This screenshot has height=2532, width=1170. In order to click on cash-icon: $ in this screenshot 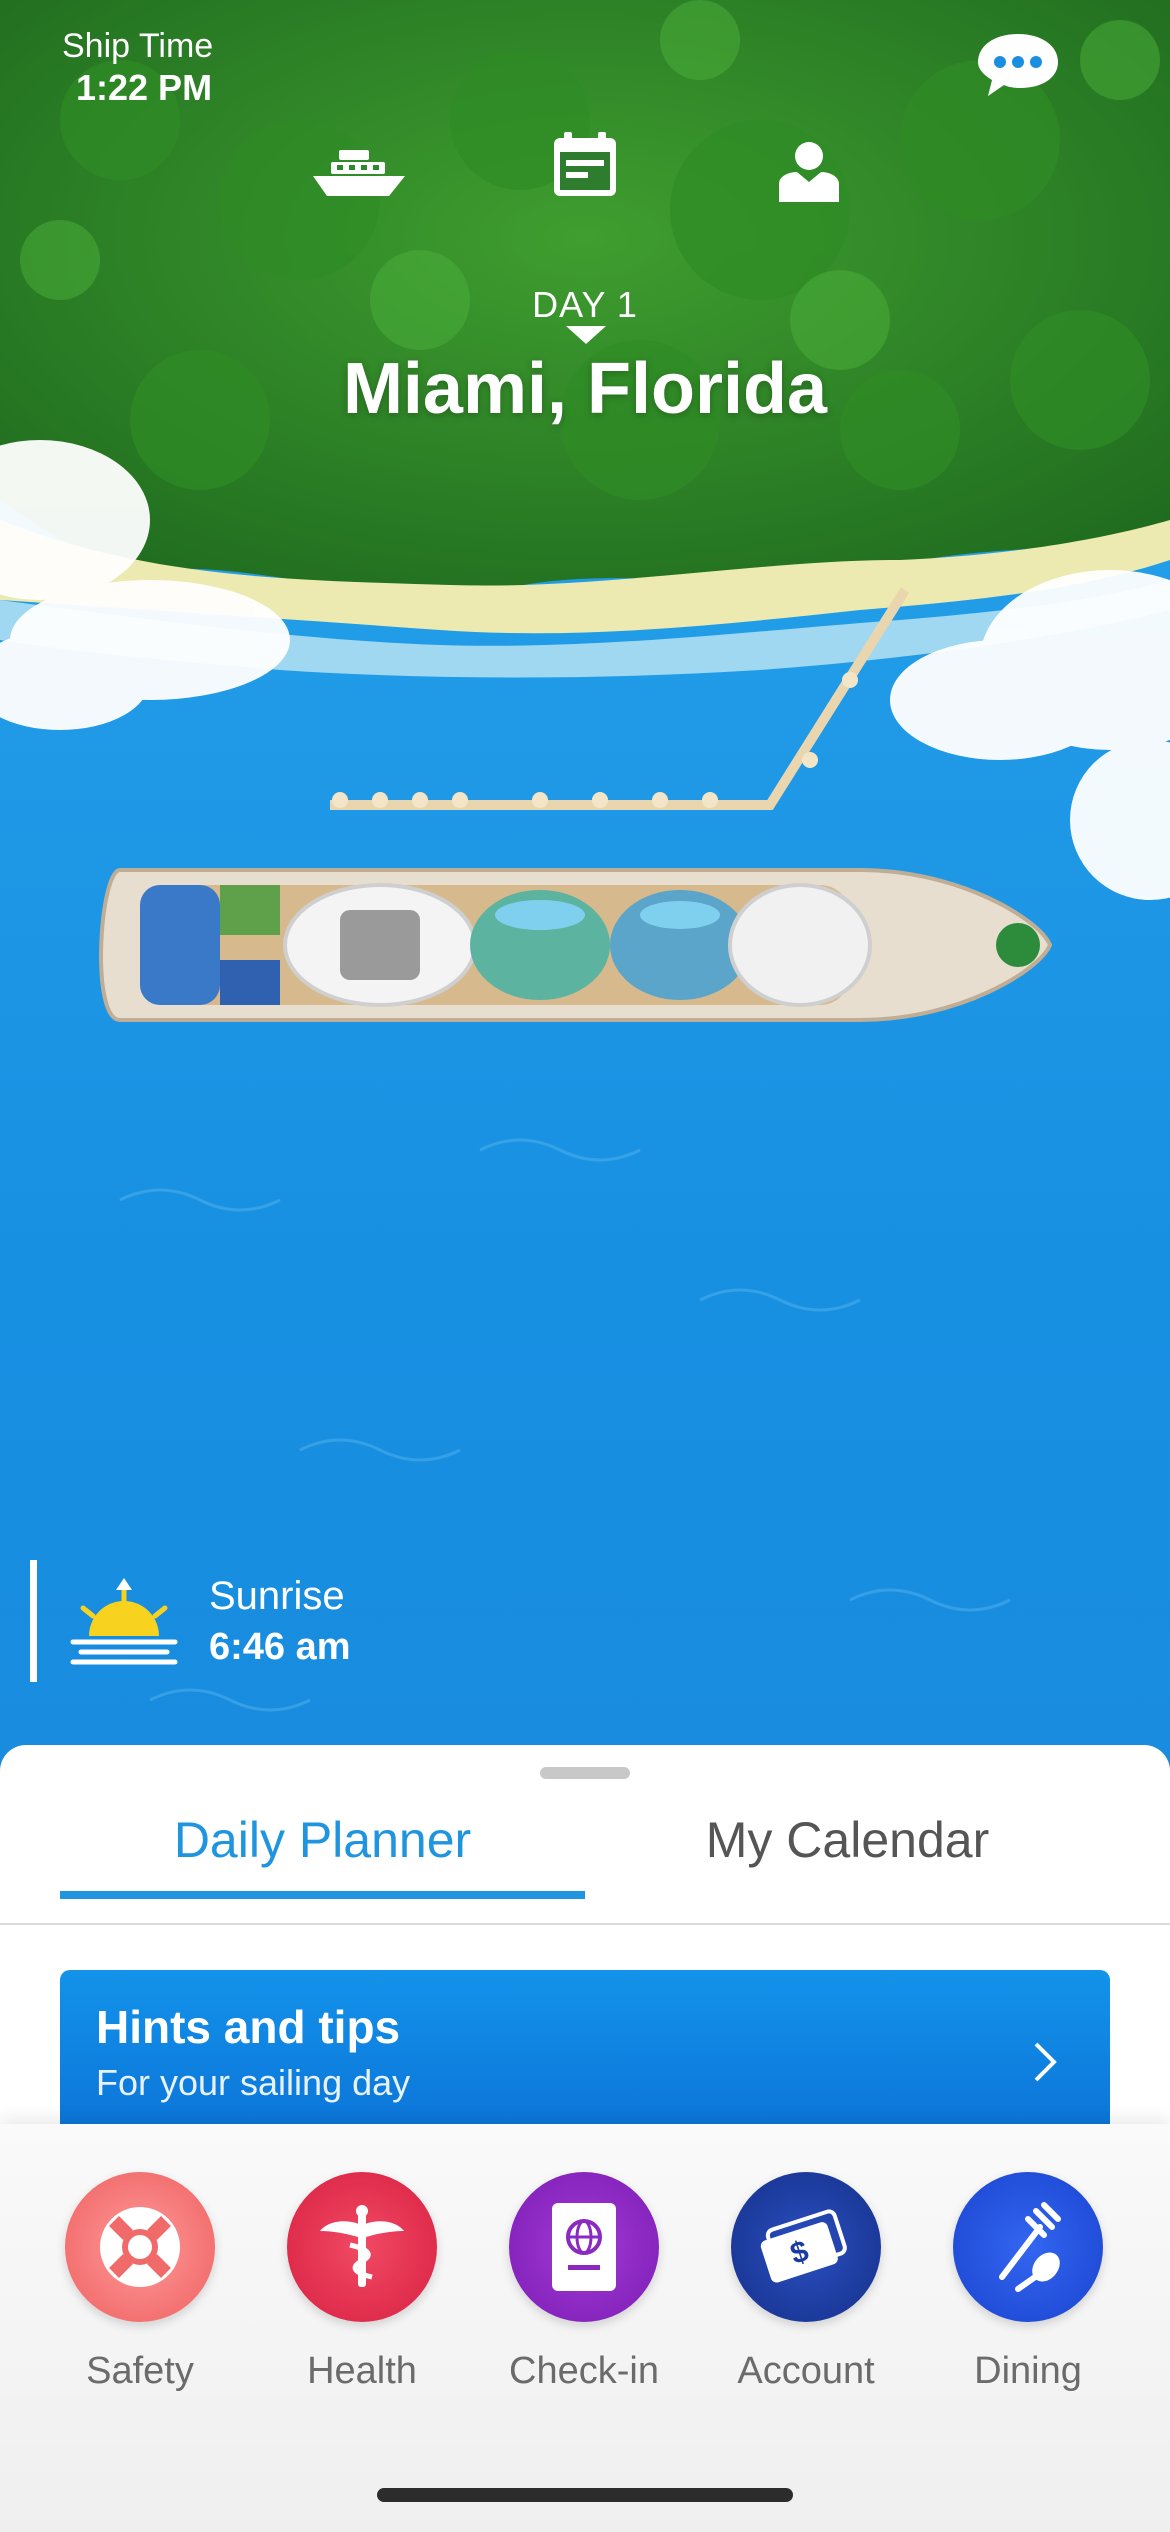, I will do `click(806, 2247)`.